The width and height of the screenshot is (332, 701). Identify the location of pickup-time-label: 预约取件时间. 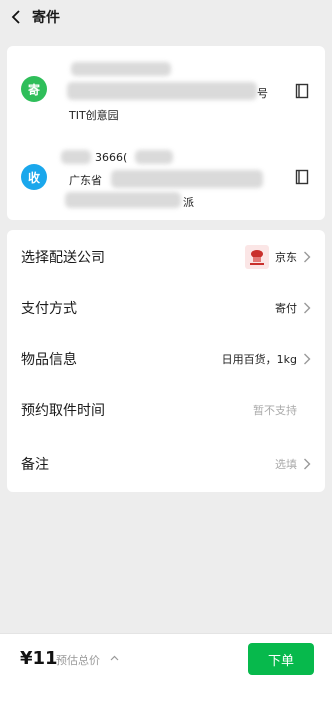
(63, 411).